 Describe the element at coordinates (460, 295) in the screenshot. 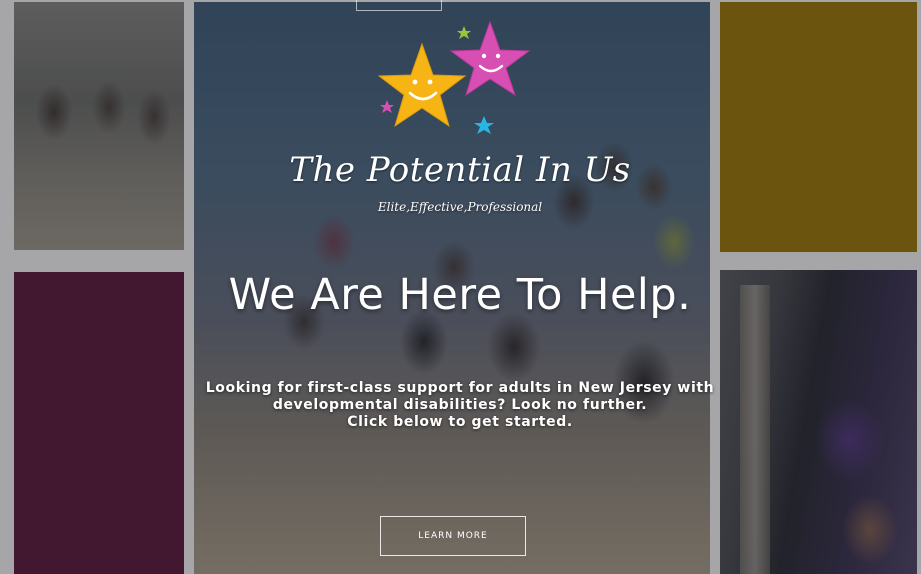

I see `hero-headline: We Are Here To Help.` at that location.